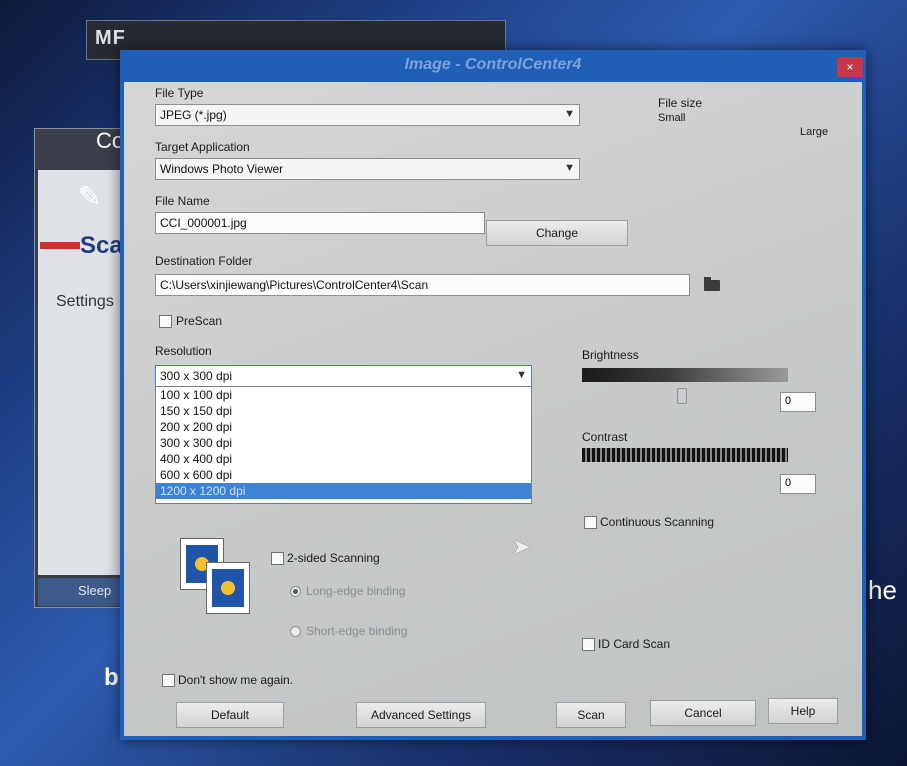  Describe the element at coordinates (798, 402) in the screenshot. I see `brightness-value-field: 0` at that location.